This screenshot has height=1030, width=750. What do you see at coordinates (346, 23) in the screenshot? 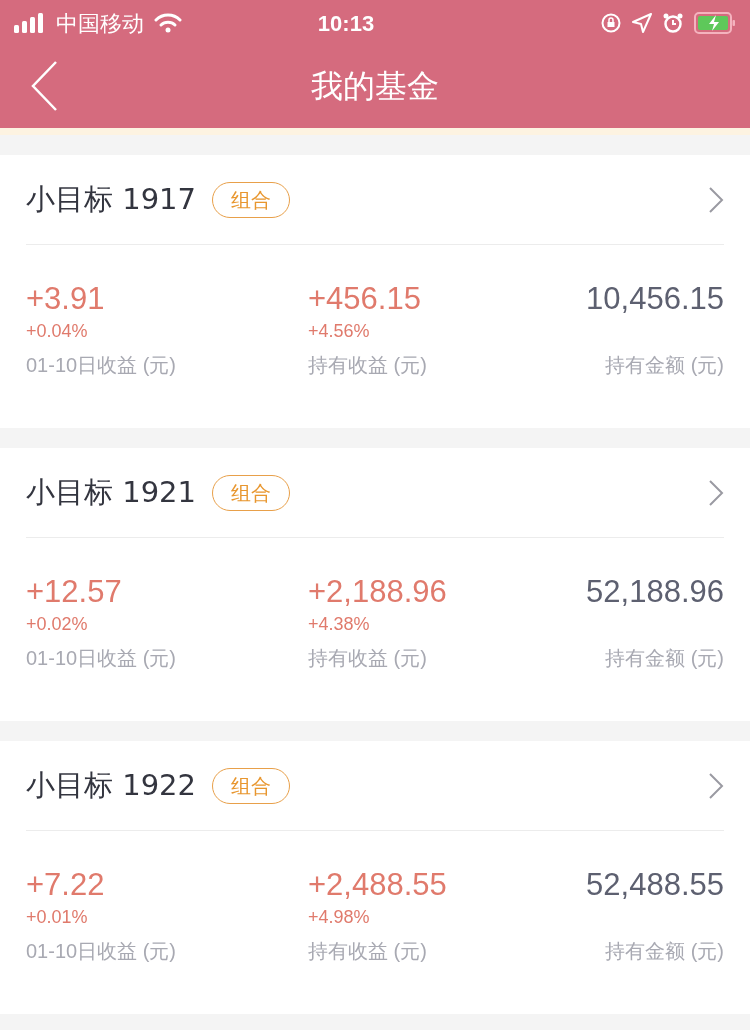
I see `status-time: 10:13` at bounding box center [346, 23].